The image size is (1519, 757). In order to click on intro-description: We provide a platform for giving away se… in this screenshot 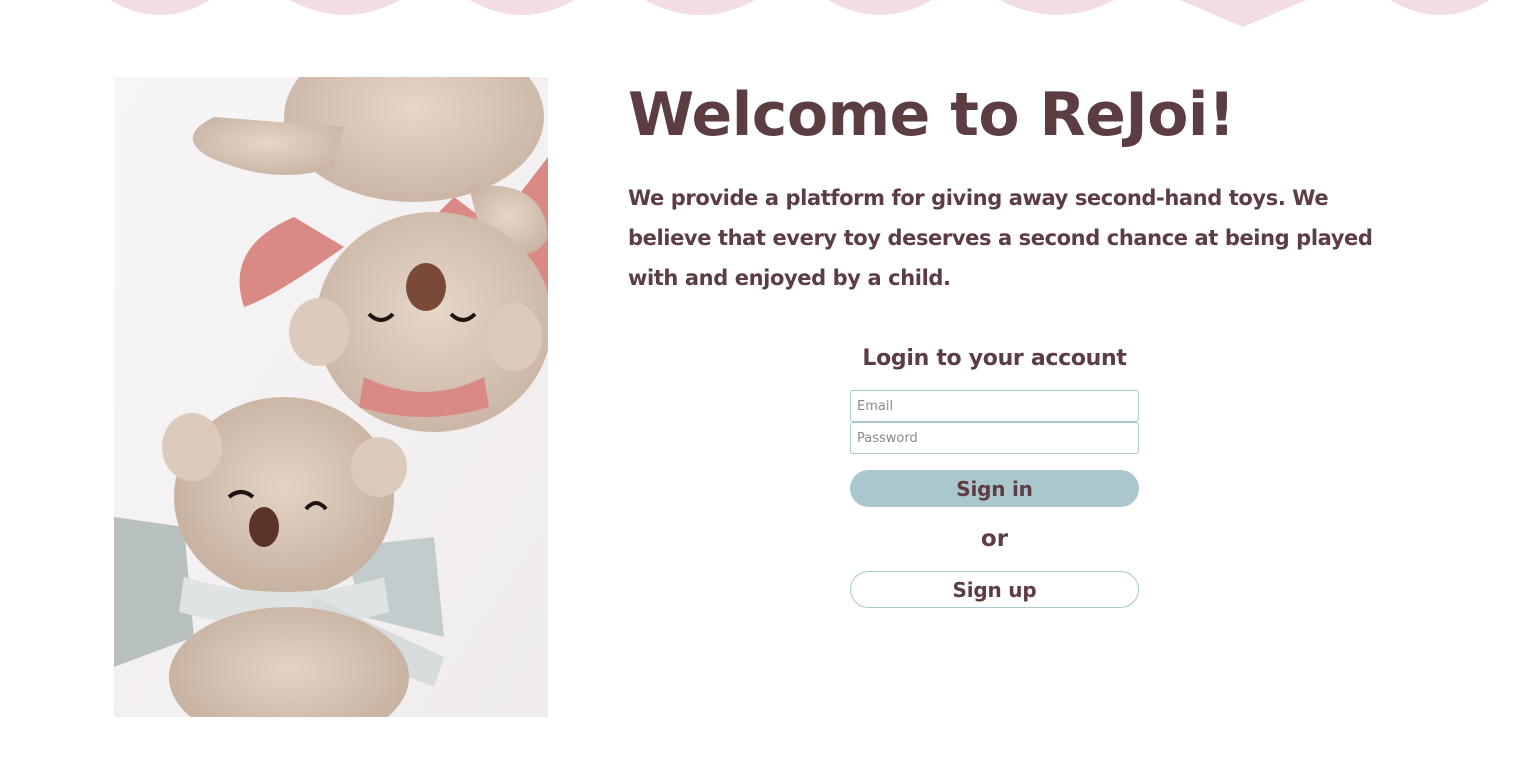, I will do `click(1000, 238)`.